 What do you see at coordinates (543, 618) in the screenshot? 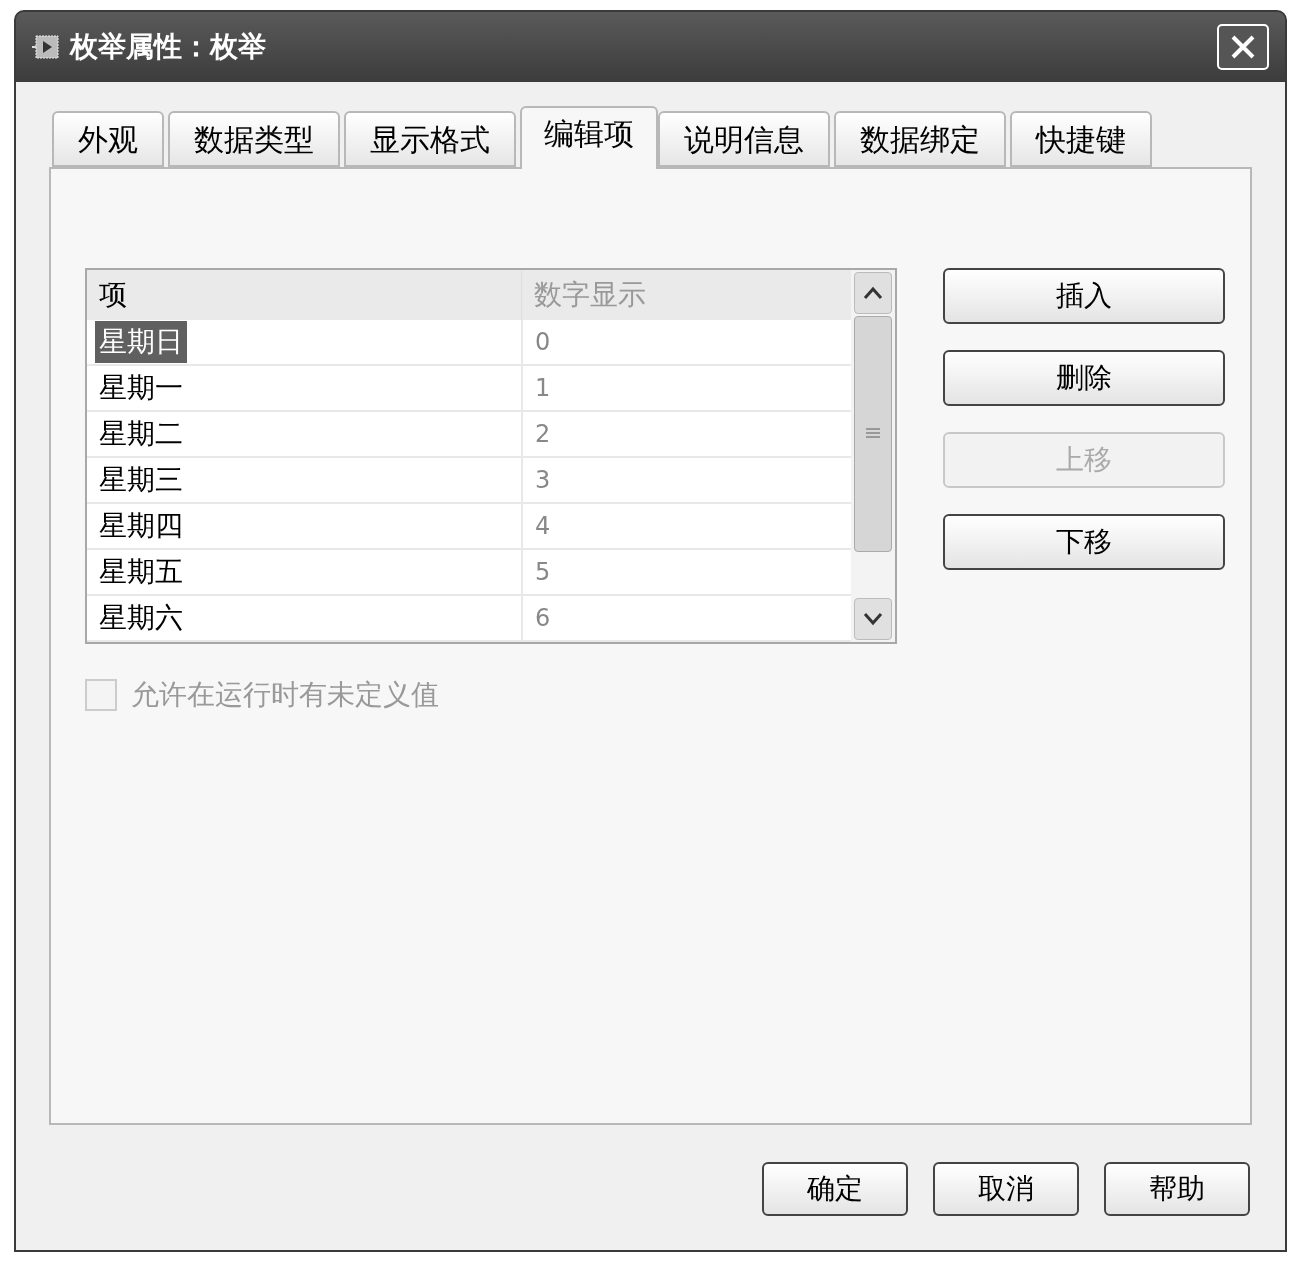
I see `table-cell-text: 6` at bounding box center [543, 618].